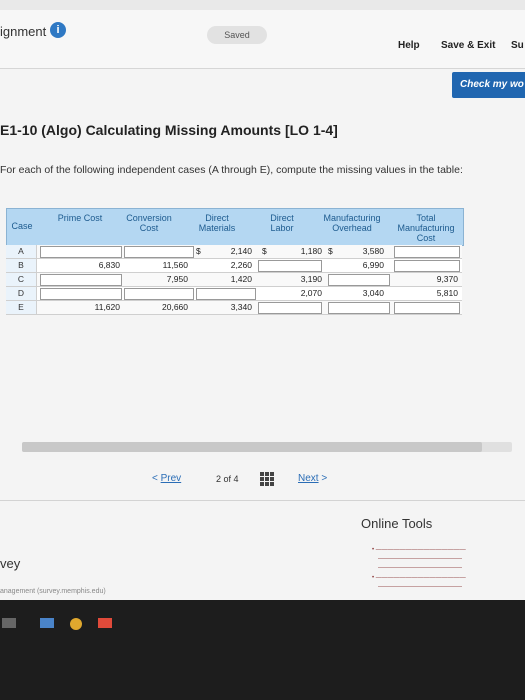  What do you see at coordinates (311, 279) in the screenshot?
I see `direct-labor-value: 3,190` at bounding box center [311, 279].